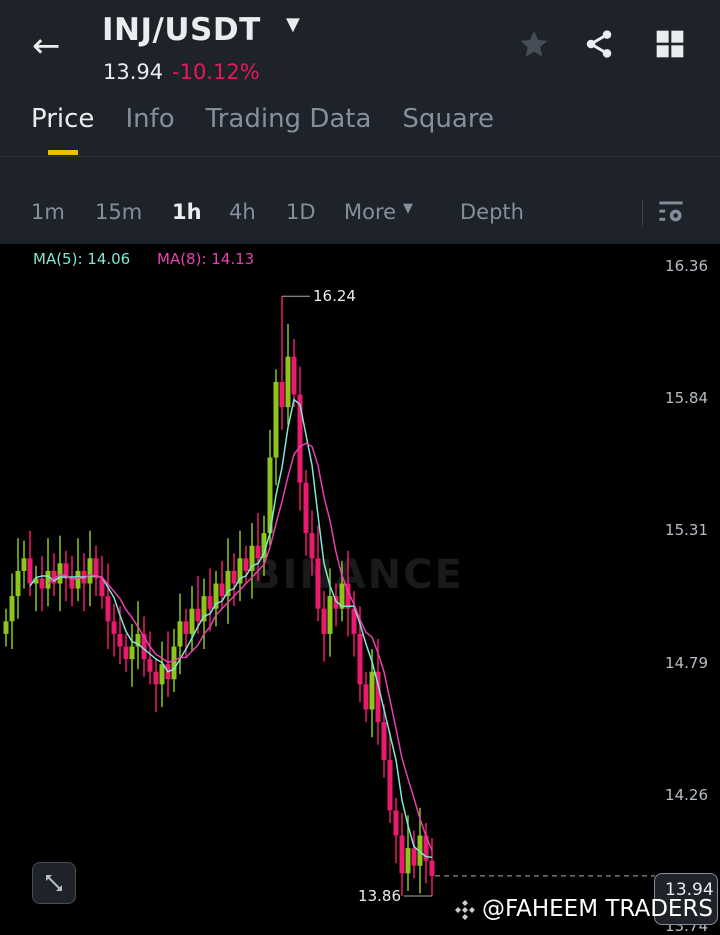  I want to click on interval-bar: 1m 15m 1h 4h 1D More ▼ Depth, so click(360, 215).